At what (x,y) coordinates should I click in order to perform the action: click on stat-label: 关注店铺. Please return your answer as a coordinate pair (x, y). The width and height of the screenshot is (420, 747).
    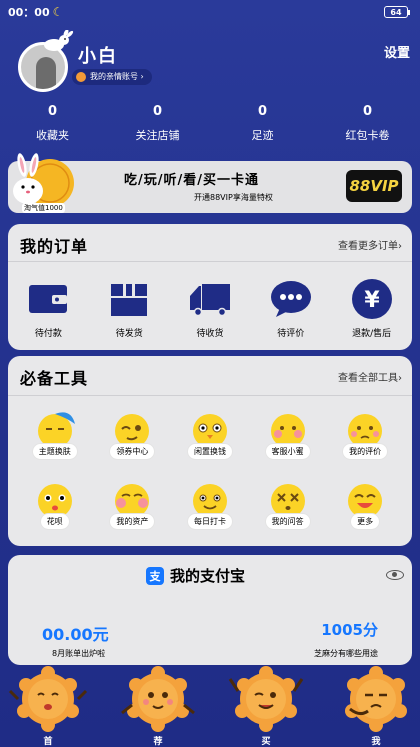
    Looking at the image, I should click on (157, 135).